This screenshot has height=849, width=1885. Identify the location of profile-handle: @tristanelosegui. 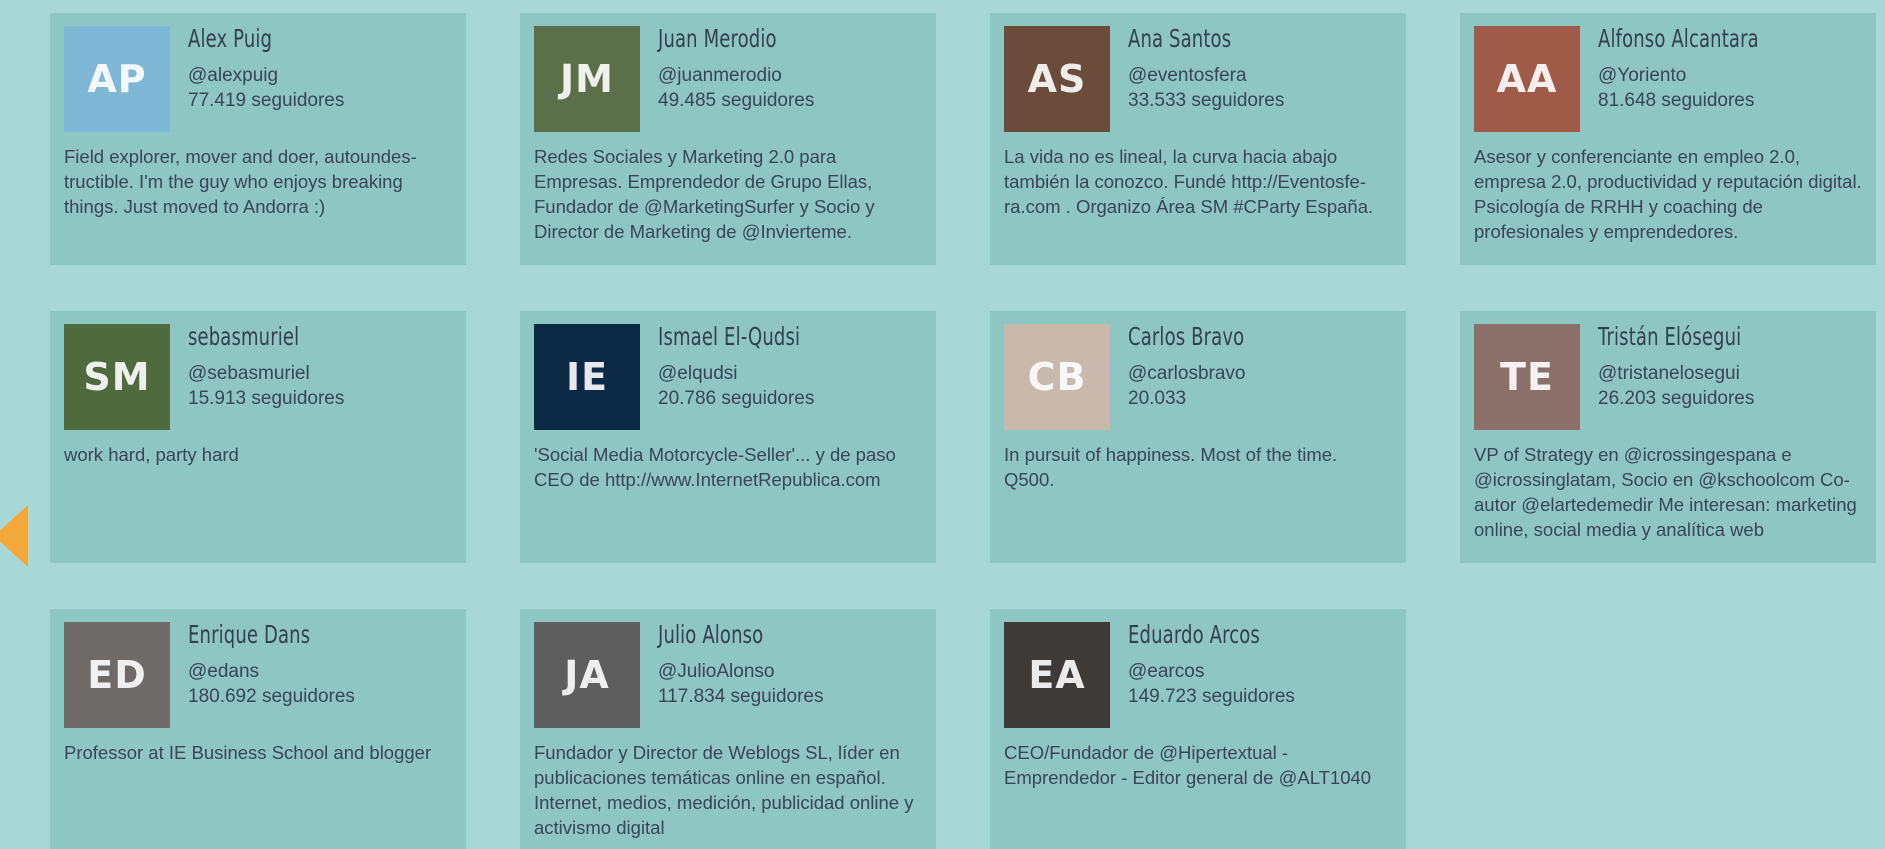
(1697, 373).